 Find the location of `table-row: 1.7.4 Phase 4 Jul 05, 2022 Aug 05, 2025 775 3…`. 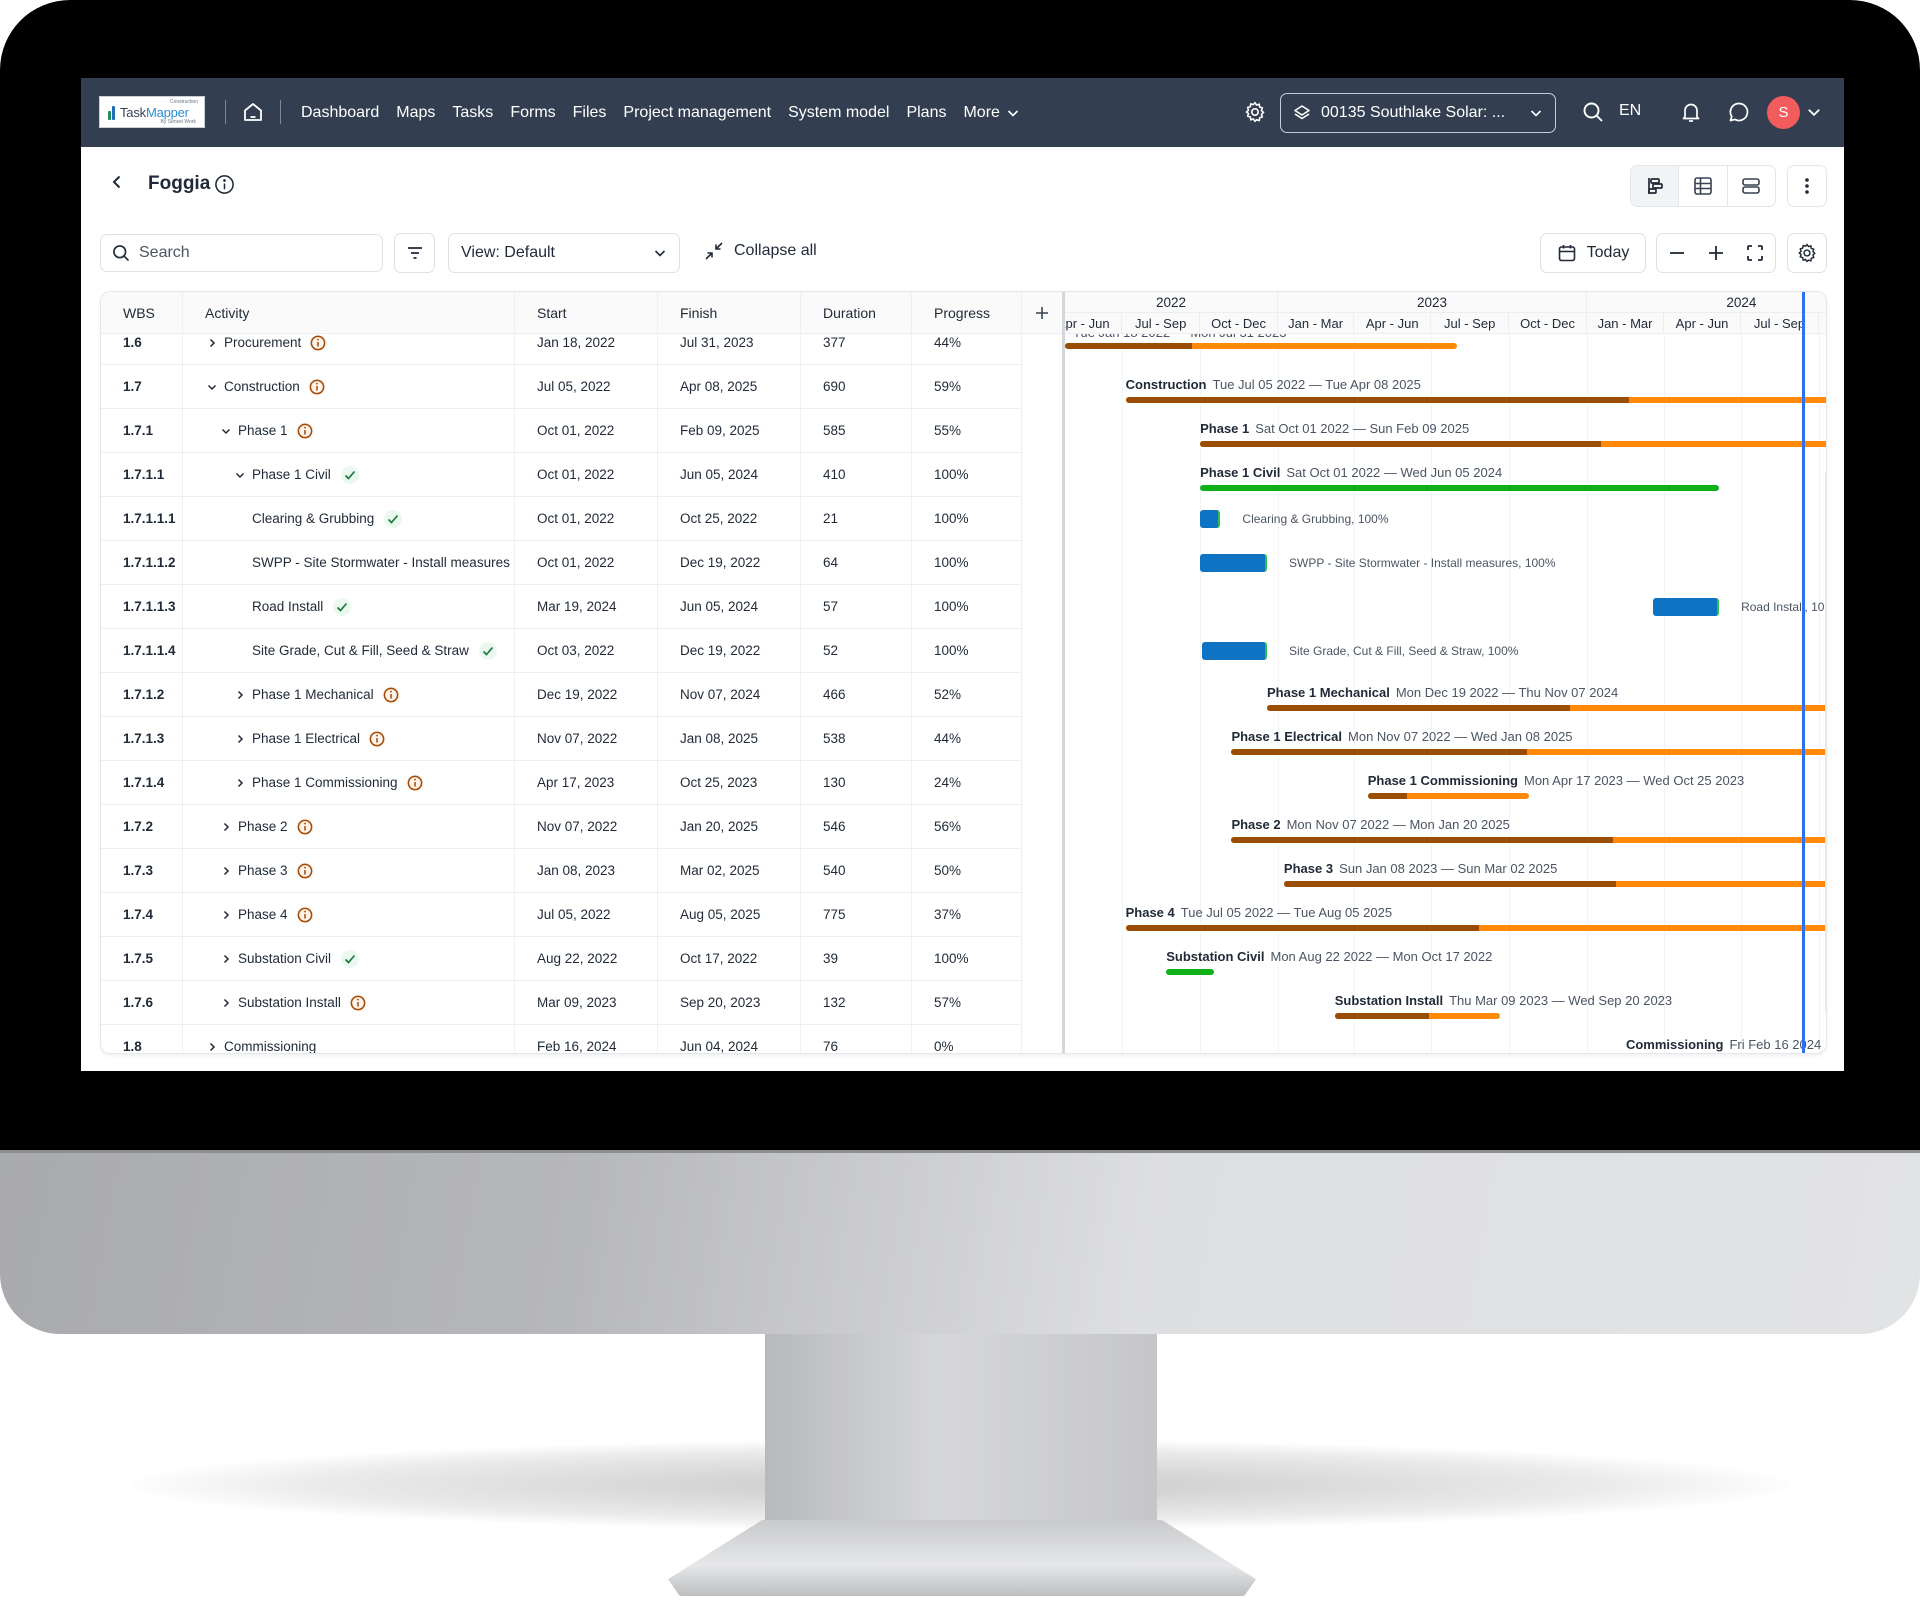

table-row: 1.7.4 Phase 4 Jul 05, 2022 Aug 05, 2025 775 3… is located at coordinates (561, 915).